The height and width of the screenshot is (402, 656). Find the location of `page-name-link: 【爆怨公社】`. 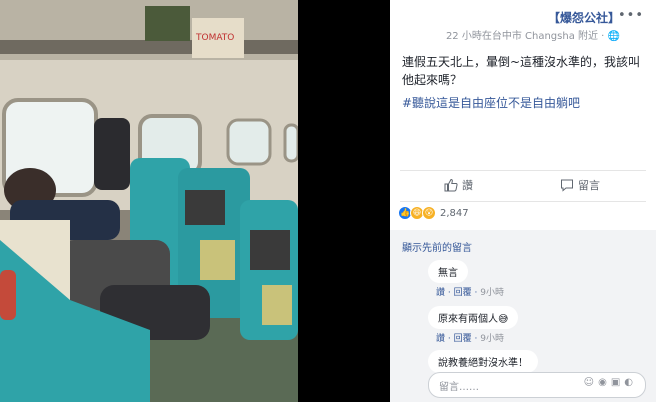

page-name-link: 【爆怨公社】 is located at coordinates (584, 17).